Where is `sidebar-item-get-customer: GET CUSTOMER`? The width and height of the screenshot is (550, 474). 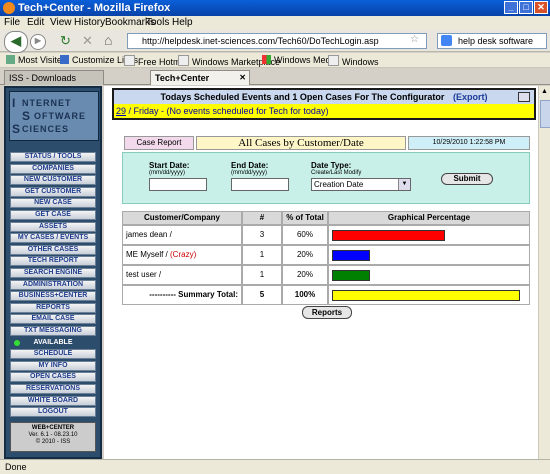
sidebar-item-get-customer: GET CUSTOMER is located at coordinates (53, 191).